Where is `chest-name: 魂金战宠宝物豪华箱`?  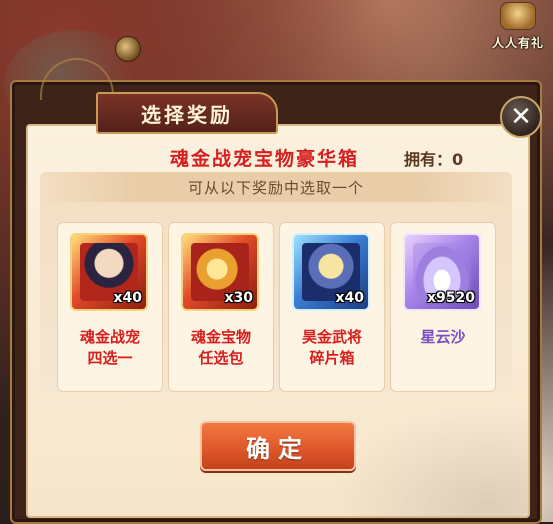 chest-name: 魂金战宠宝物豪华箱 is located at coordinates (265, 159).